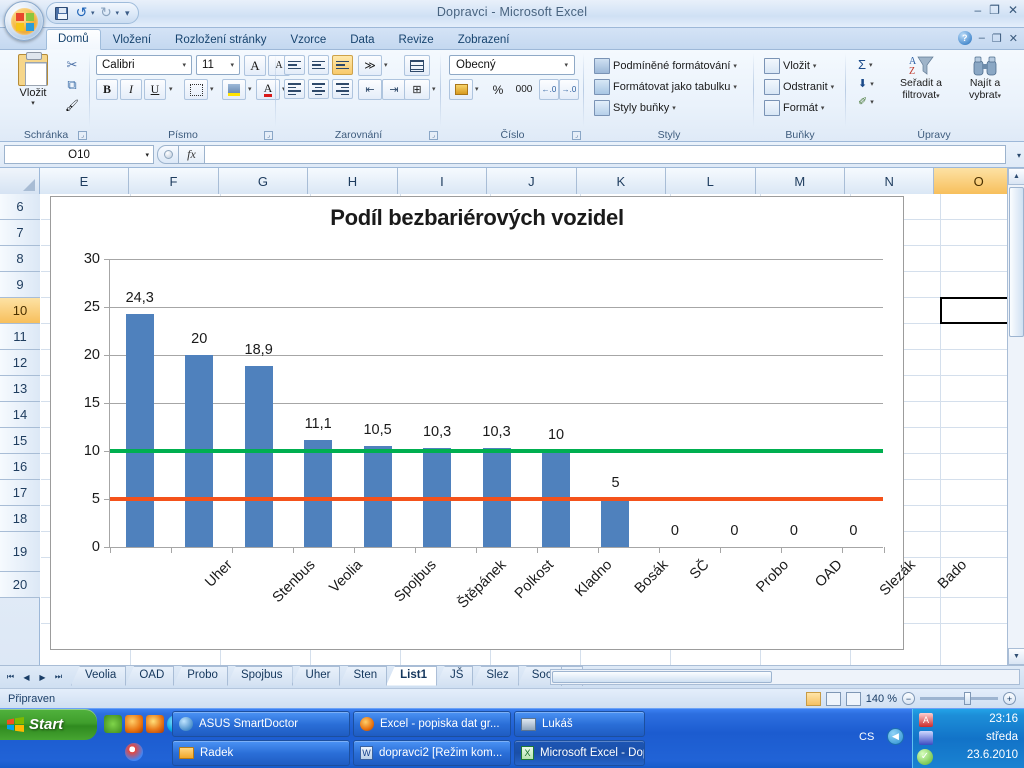 The width and height of the screenshot is (1024, 768). I want to click on first-sheet-button: ⏮, so click(10, 677).